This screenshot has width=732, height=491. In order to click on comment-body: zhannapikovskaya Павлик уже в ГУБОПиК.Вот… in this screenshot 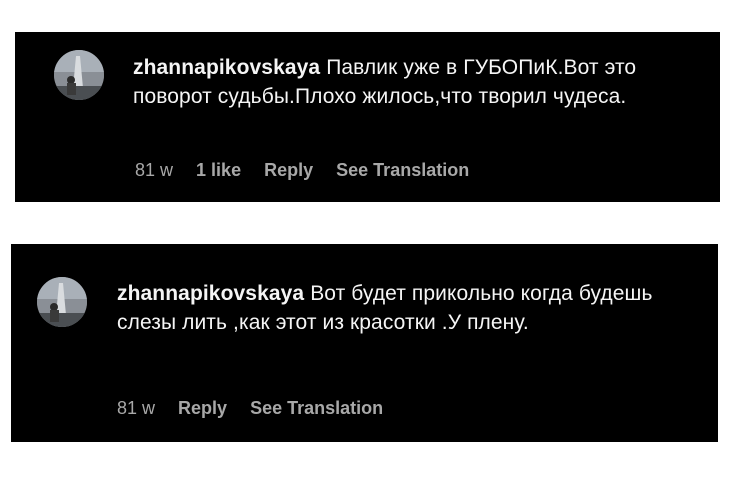, I will do `click(418, 82)`.